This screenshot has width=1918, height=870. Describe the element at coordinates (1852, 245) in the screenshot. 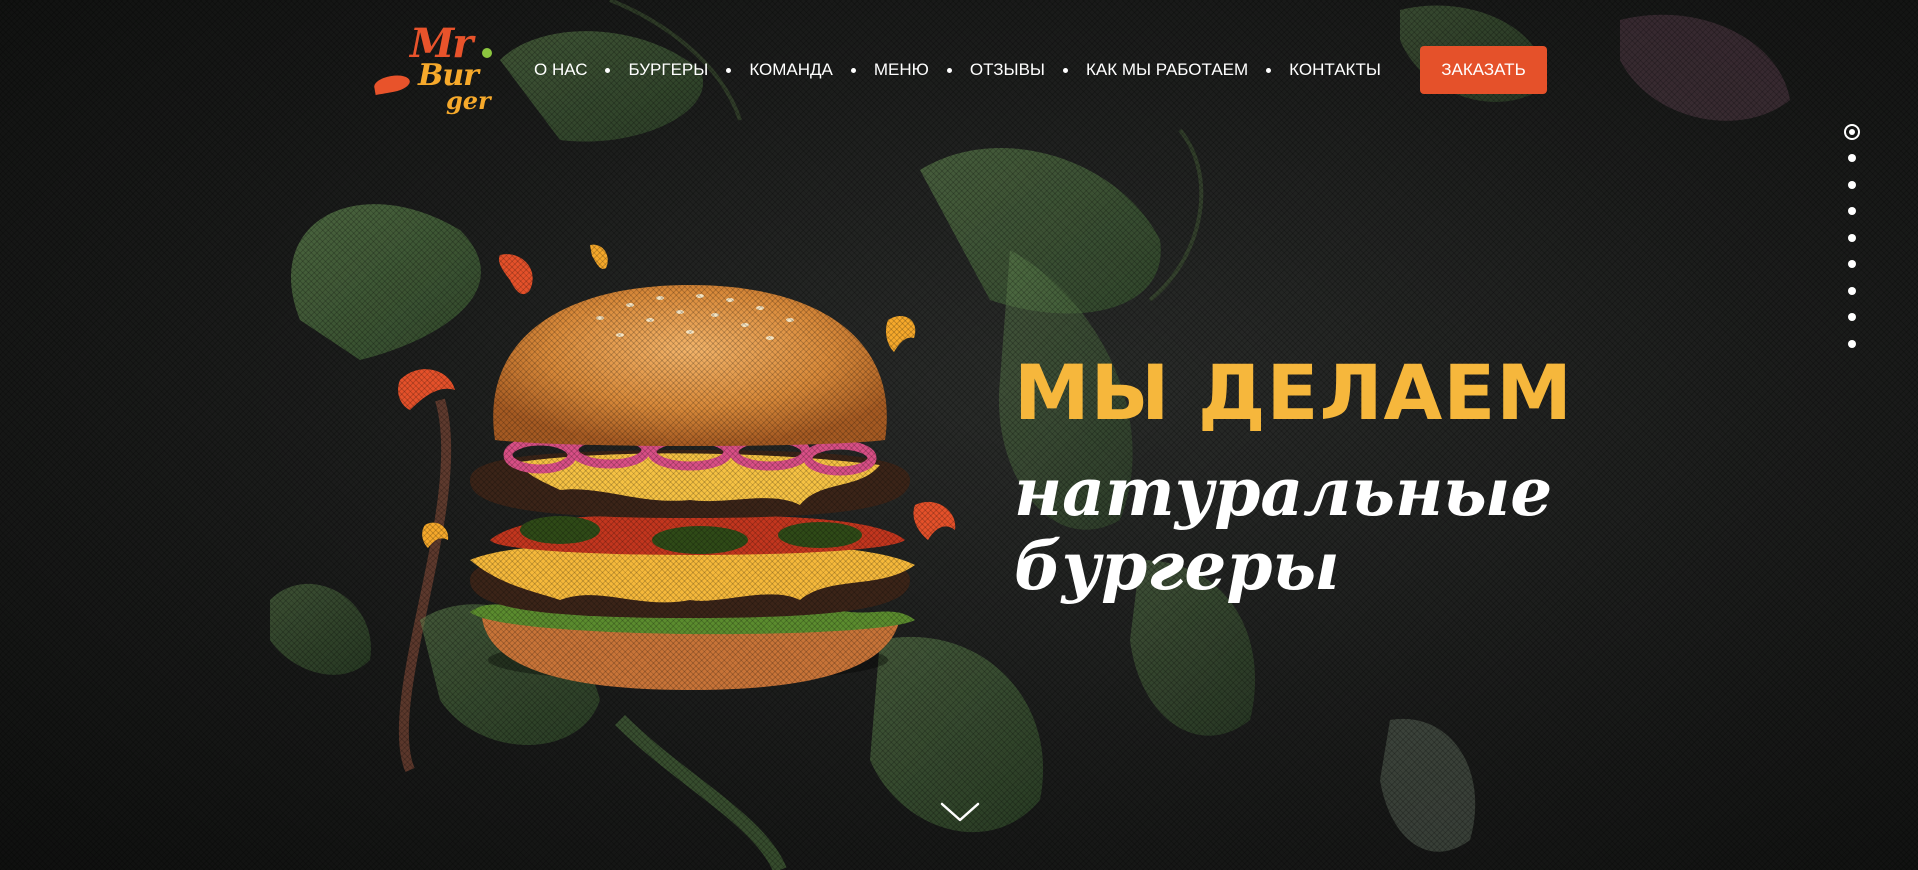

I see `section-pagination` at that location.